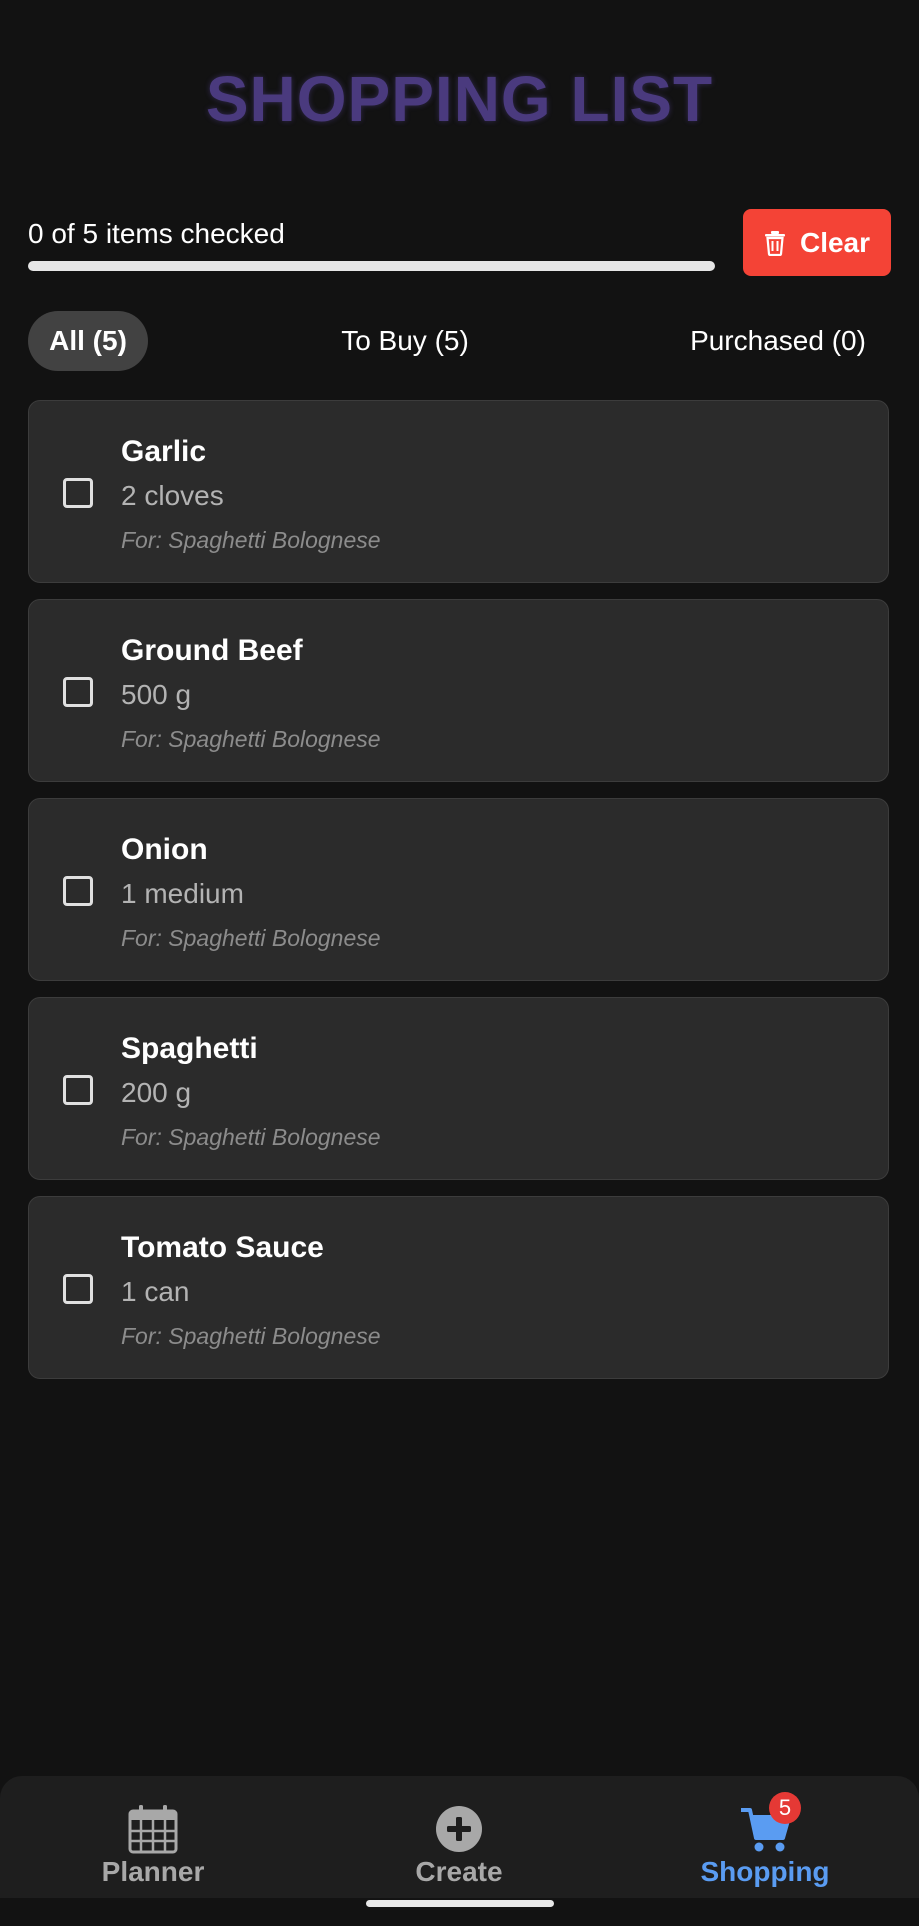  I want to click on filter-tabs: All (5) To Buy (5) Purchased (0), so click(459, 341).